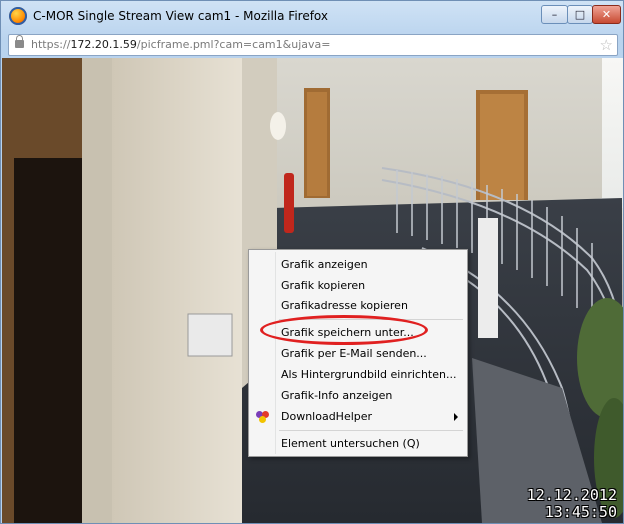 The height and width of the screenshot is (524, 624). I want to click on menu-item-view-image: Grafik anzeigen, so click(358, 265).